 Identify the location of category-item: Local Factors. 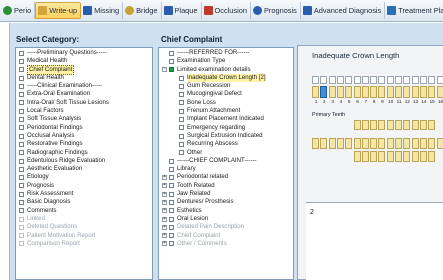
(84, 111).